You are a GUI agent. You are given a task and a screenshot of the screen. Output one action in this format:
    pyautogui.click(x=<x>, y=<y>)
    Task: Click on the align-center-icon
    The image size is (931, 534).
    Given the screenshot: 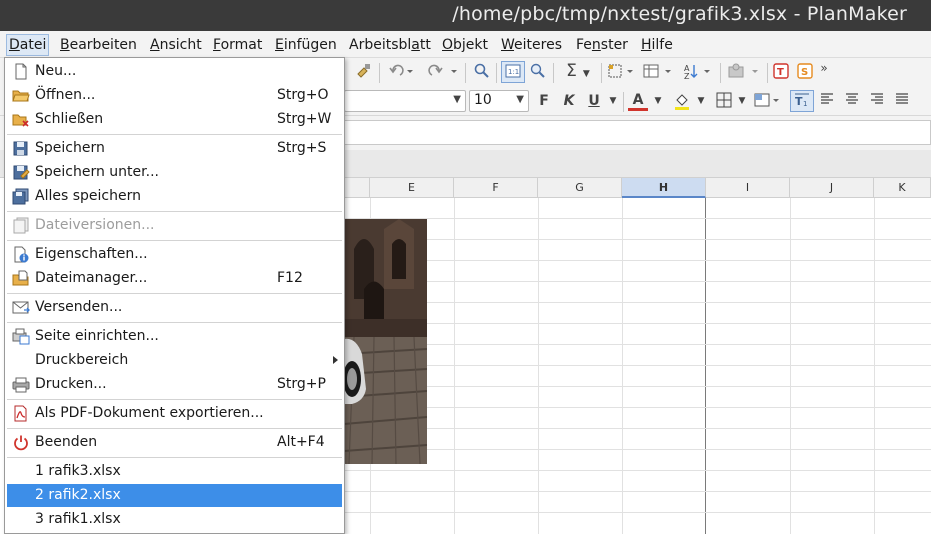 What is the action you would take?
    pyautogui.click(x=852, y=102)
    